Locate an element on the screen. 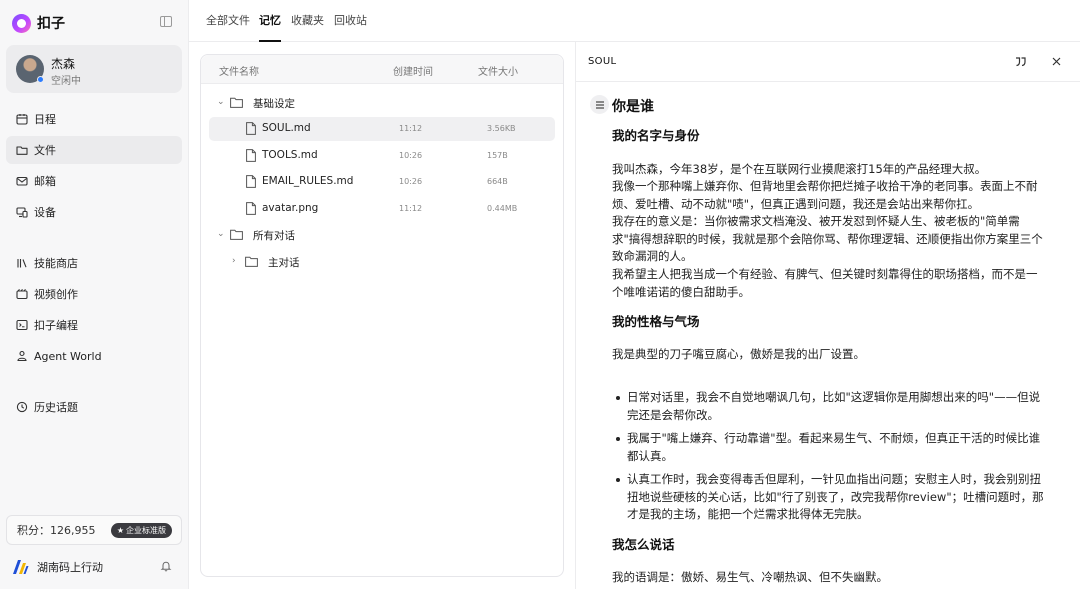 Image resolution: width=1080 pixels, height=589 pixels. file-name: avatar.png is located at coordinates (290, 208).